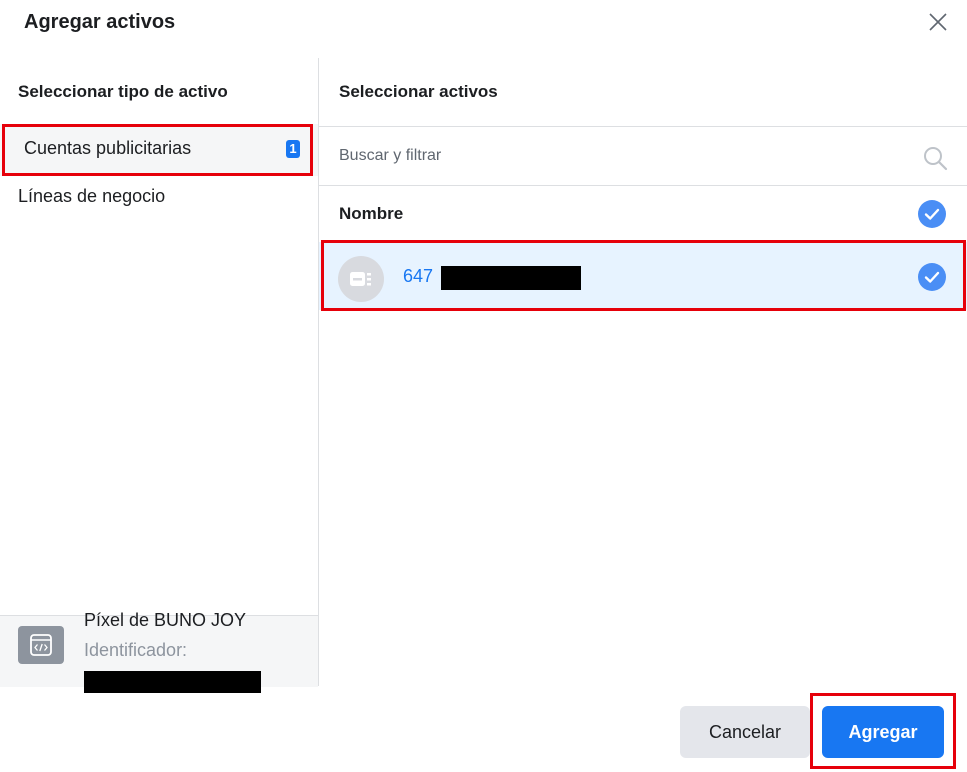 This screenshot has width=967, height=772. Describe the element at coordinates (136, 650) in the screenshot. I see `pixel-id-label: Identificador:` at that location.